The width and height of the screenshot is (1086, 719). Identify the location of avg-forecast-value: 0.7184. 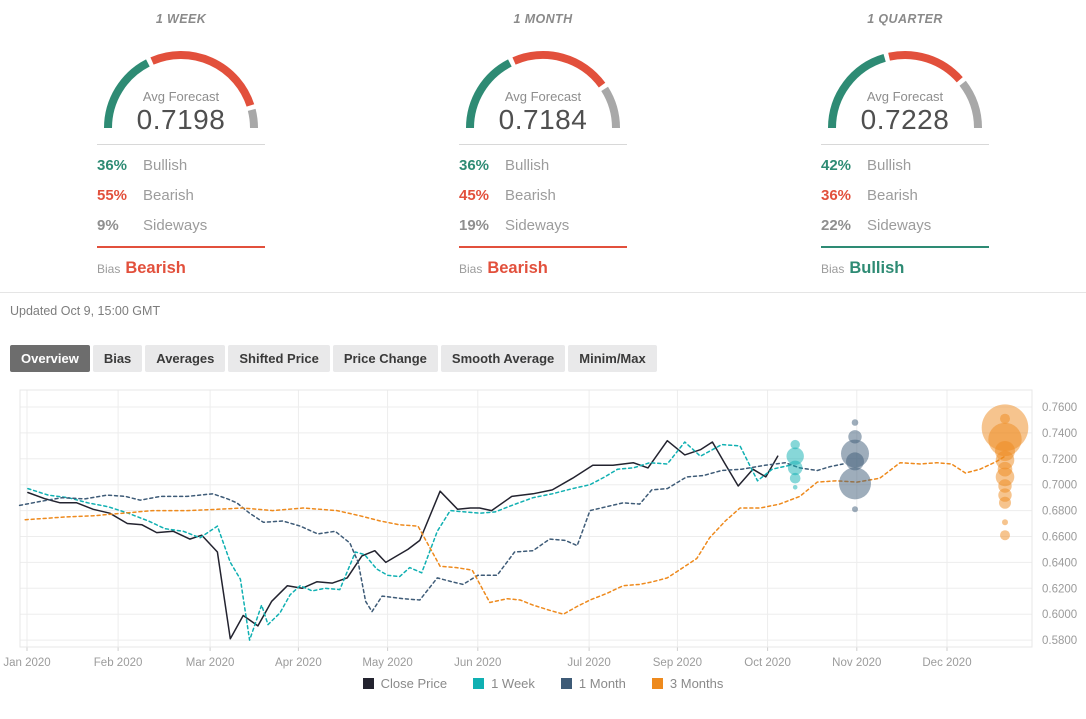
(543, 119).